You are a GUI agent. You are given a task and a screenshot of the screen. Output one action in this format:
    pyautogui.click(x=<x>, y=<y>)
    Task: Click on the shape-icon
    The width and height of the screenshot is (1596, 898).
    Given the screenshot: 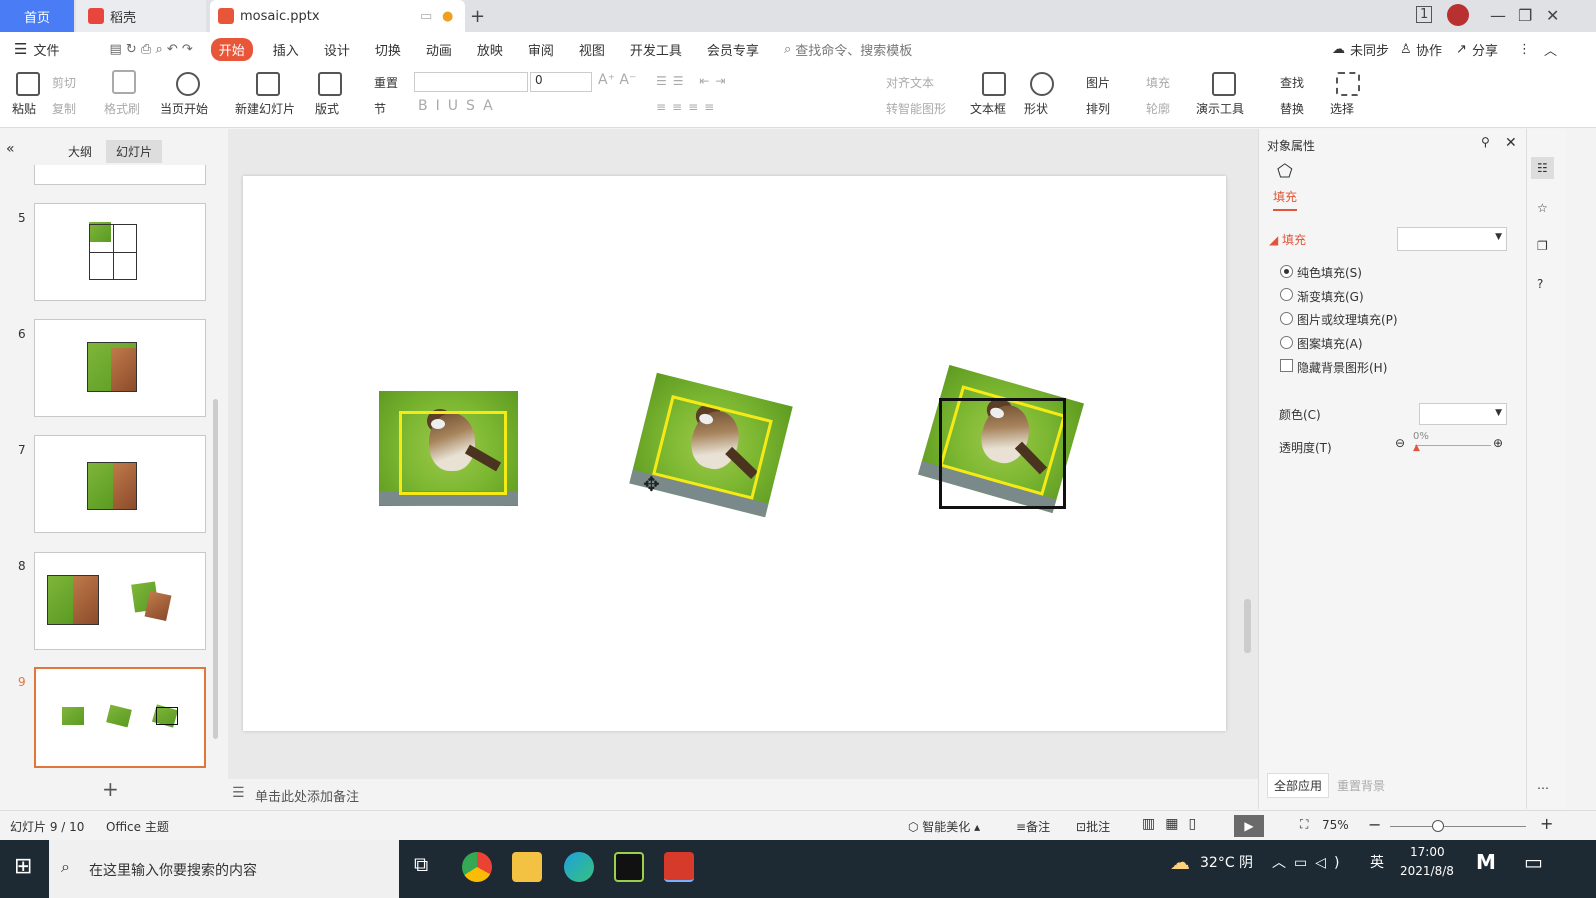 What is the action you would take?
    pyautogui.click(x=1042, y=84)
    